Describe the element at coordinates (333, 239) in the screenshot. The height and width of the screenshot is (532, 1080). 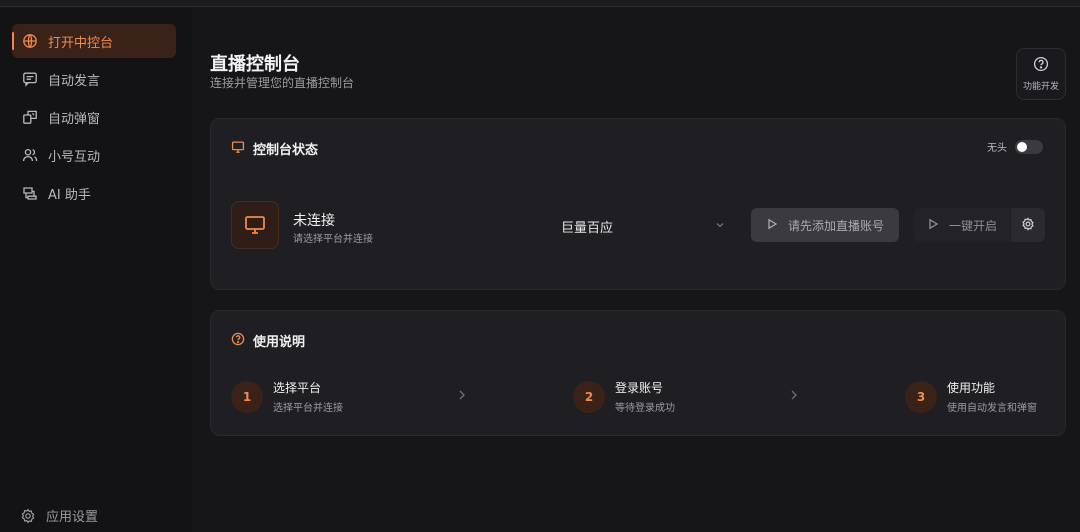
I see `connection-hint: 请选择平台并连接` at that location.